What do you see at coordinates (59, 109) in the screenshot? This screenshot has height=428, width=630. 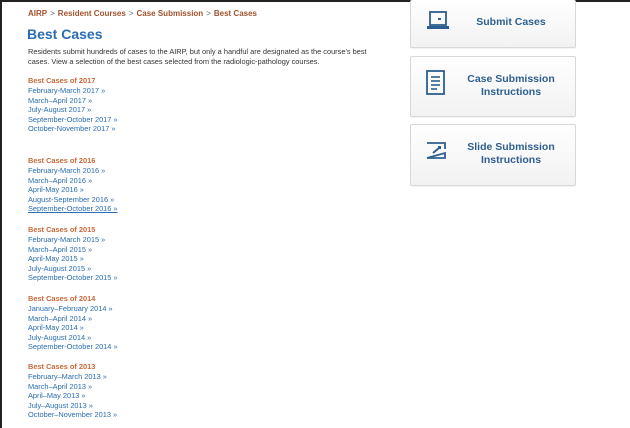 I see `best-cases-link: July-August 2017 »` at bounding box center [59, 109].